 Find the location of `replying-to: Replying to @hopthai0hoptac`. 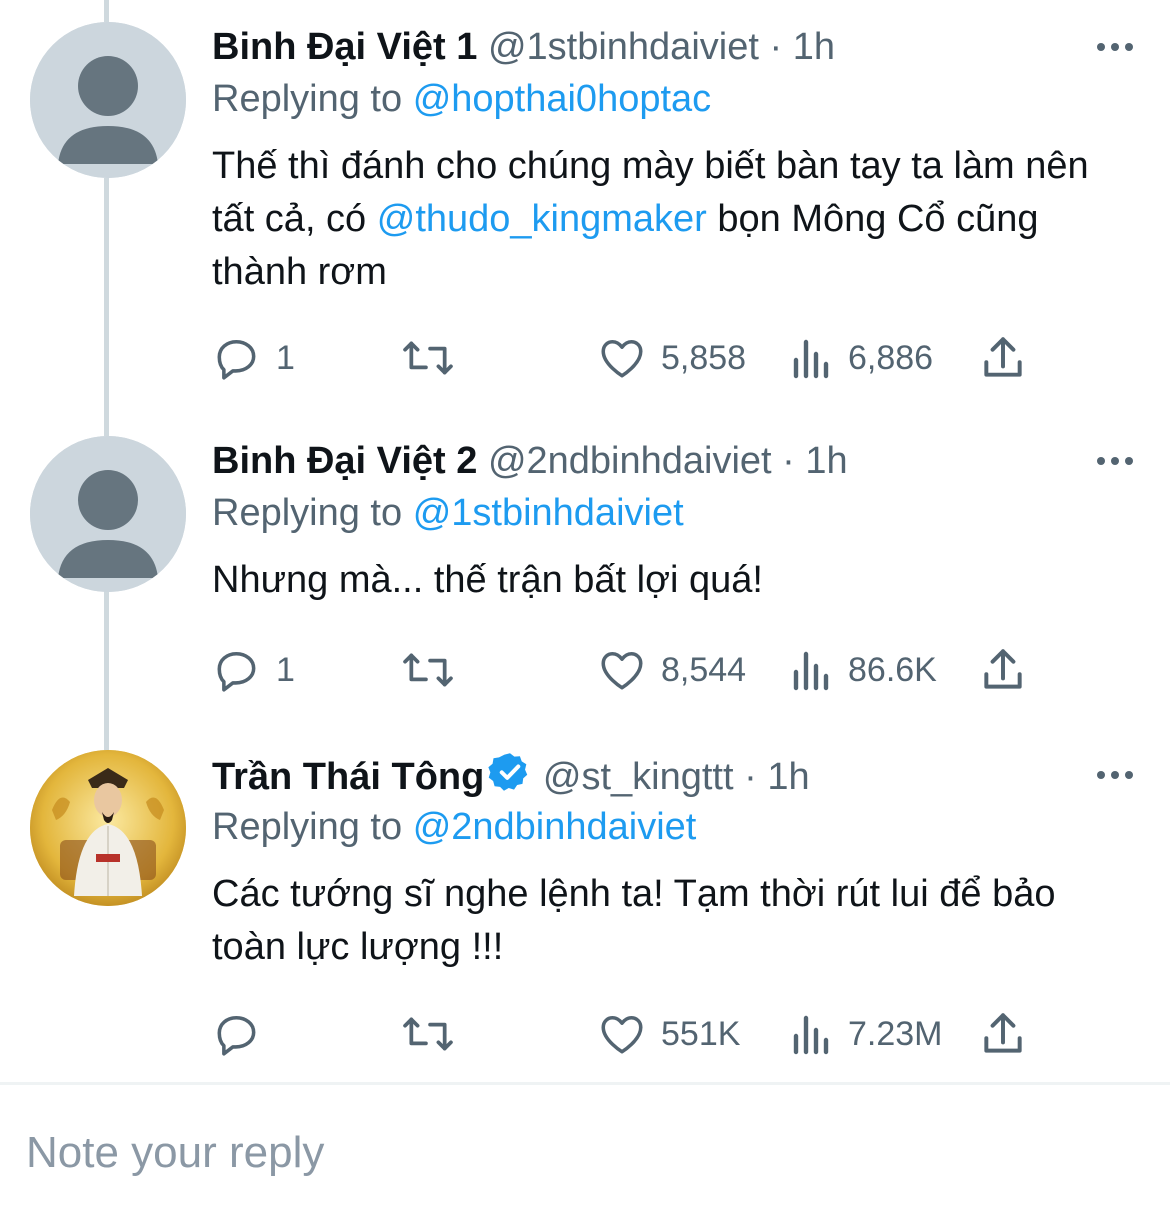

replying-to: Replying to @hopthai0hoptac is located at coordinates (461, 99).